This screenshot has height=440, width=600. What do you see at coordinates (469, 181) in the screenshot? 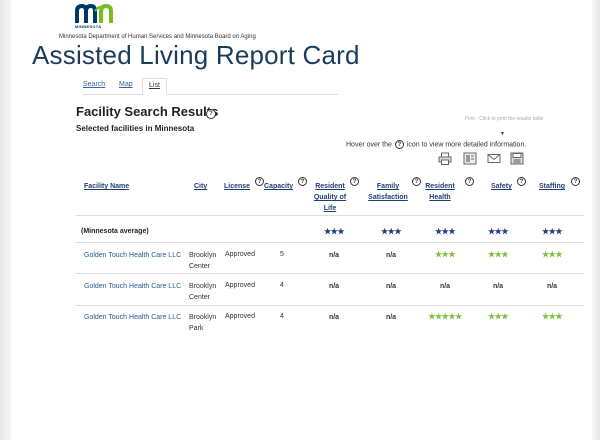
I see `health-help-icon: ?` at bounding box center [469, 181].